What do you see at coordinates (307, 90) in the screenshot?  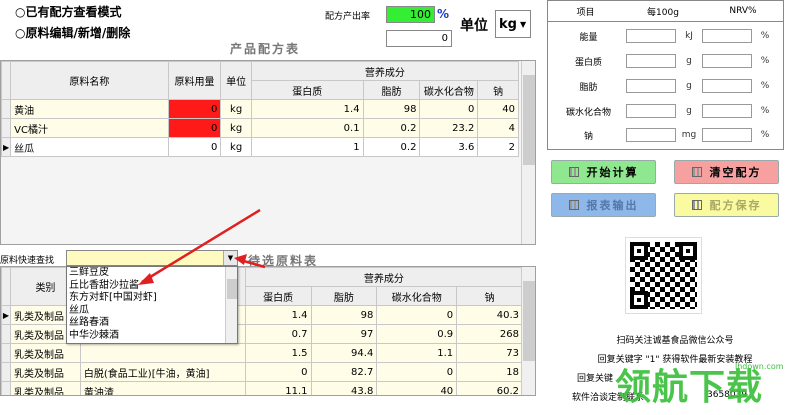 I see `col-header-protein: 蛋白质` at bounding box center [307, 90].